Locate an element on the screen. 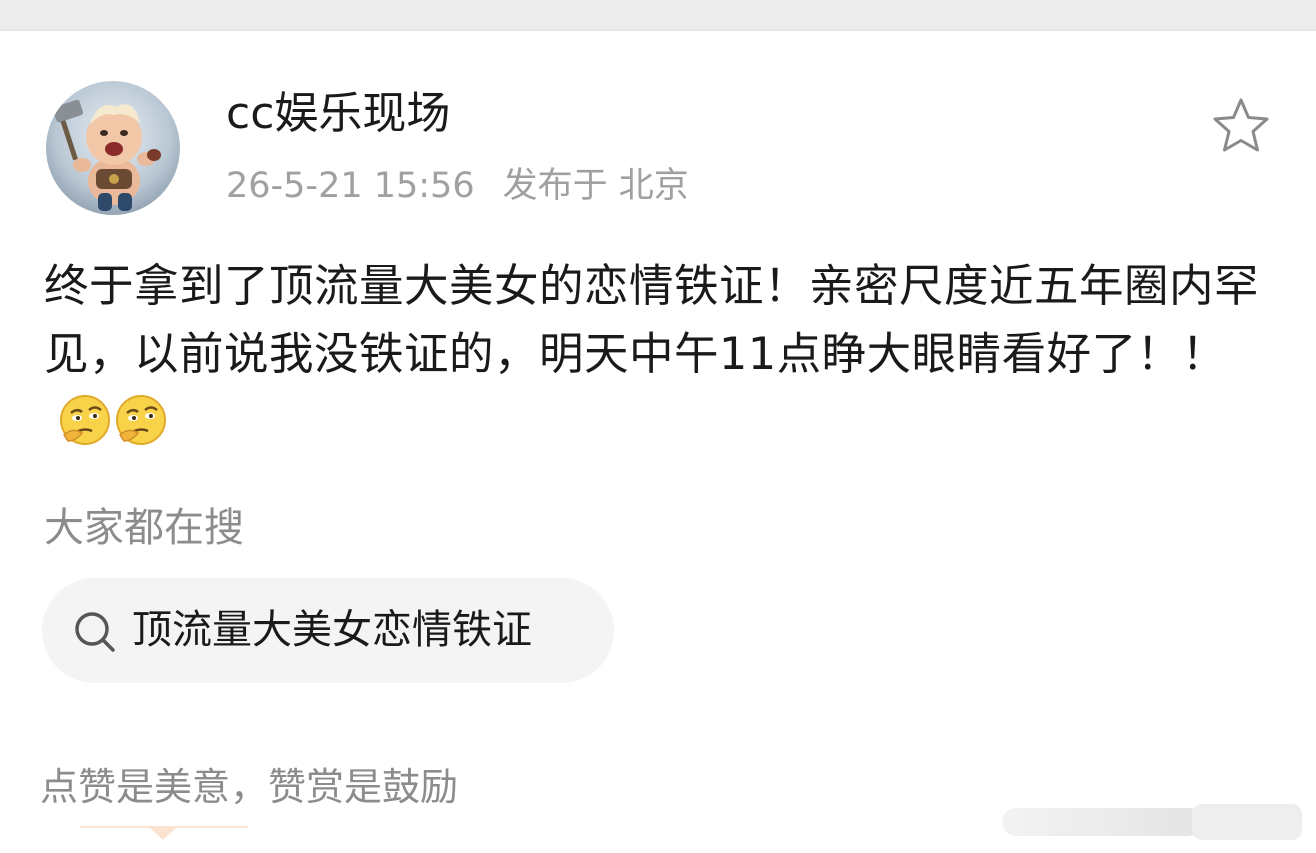  emoji-group is located at coordinates (114, 430).